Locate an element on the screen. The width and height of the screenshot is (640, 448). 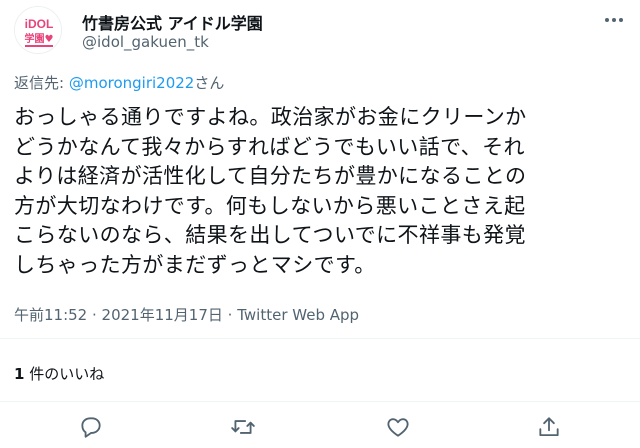
tweet-line: おっしゃる通りですよね。政治家がお金にクリーンか is located at coordinates (270, 117).